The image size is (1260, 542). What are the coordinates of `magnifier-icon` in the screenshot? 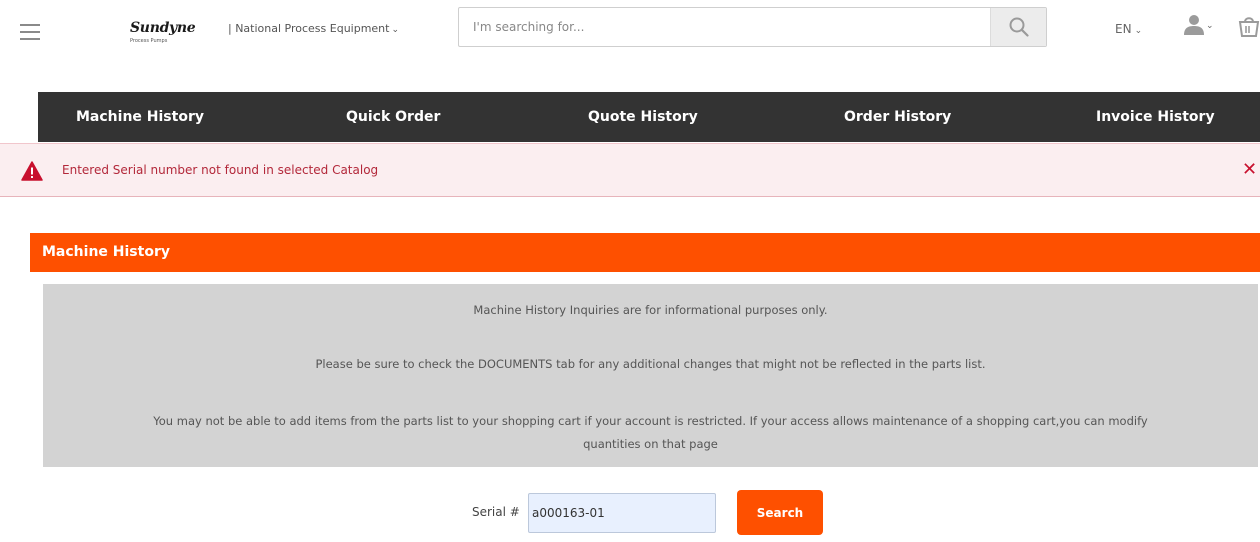 It's located at (1019, 27).